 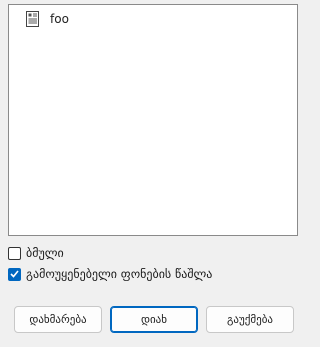 I want to click on delete-unused-option: გამოუყენებელი ფონების წაშლა, so click(x=110, y=274).